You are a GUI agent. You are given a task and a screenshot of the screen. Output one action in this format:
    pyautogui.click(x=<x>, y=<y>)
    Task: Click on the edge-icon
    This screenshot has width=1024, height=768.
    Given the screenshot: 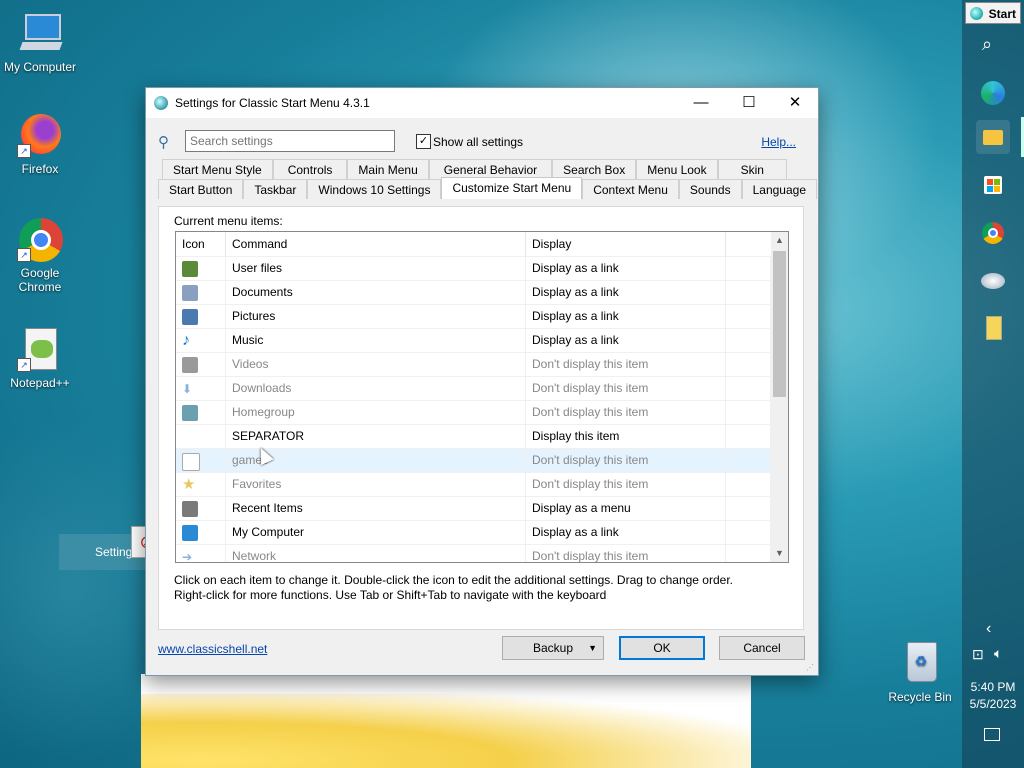 What is the action you would take?
    pyautogui.click(x=993, y=93)
    